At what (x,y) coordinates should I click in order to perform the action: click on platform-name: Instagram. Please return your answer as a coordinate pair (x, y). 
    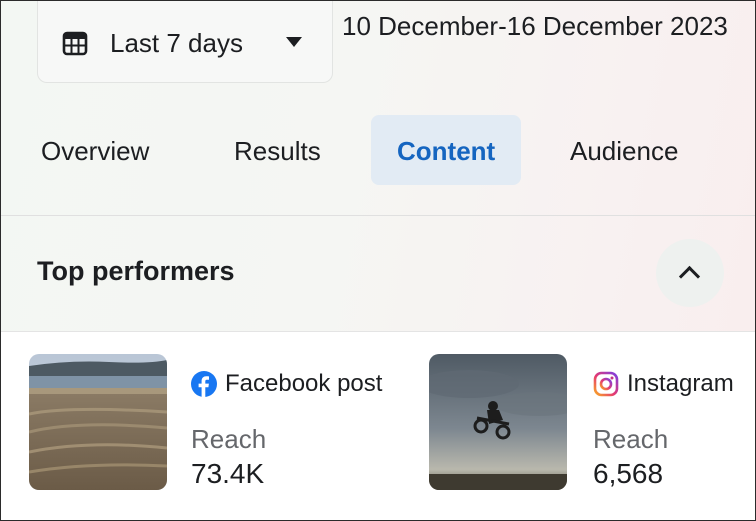
    Looking at the image, I should click on (680, 383).